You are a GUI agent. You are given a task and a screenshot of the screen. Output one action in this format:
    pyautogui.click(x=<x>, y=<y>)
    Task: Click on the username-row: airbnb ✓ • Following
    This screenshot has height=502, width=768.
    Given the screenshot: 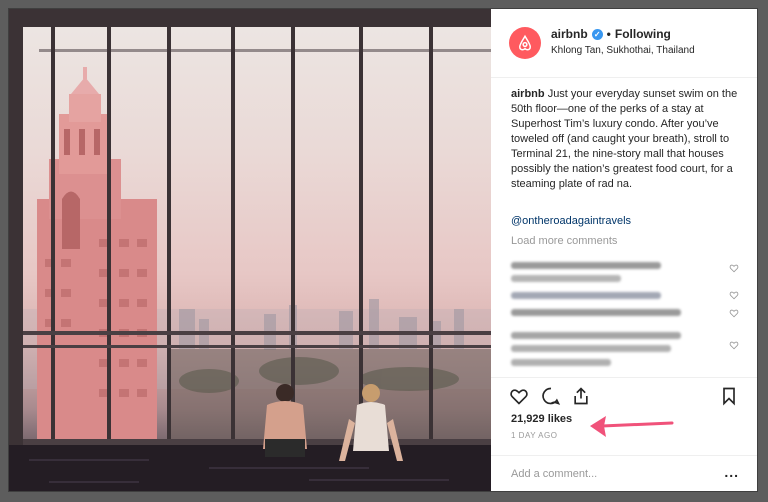 What is the action you would take?
    pyautogui.click(x=611, y=34)
    